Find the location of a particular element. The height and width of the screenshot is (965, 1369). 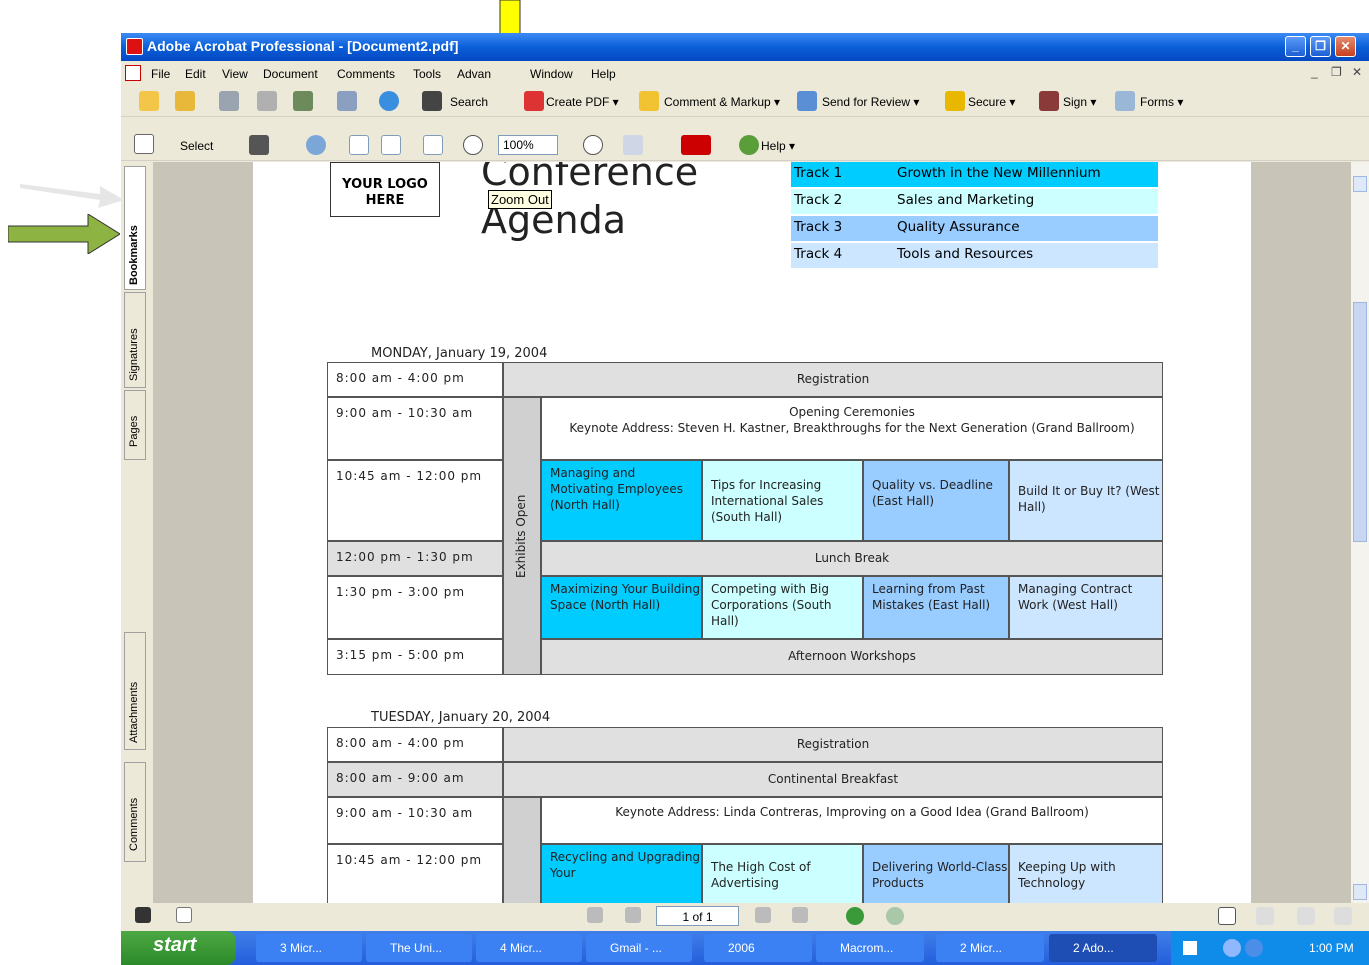

organizer-icon is located at coordinates (185, 101).